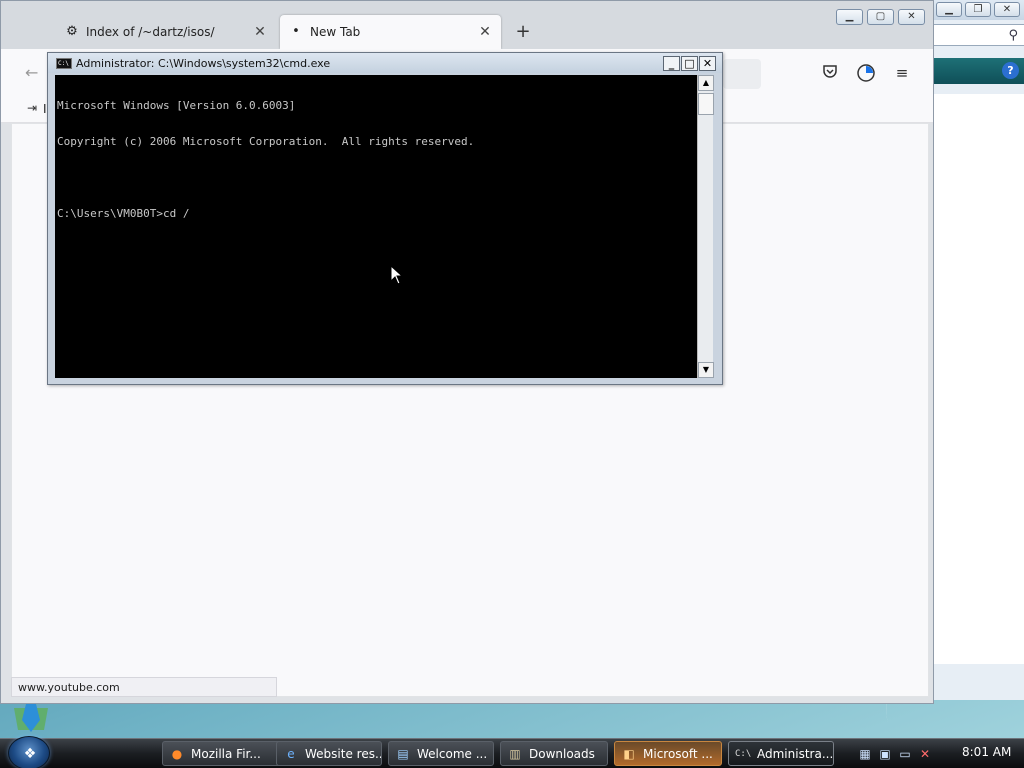 The width and height of the screenshot is (1024, 768). What do you see at coordinates (150, 32) in the screenshot?
I see `tab-label: Index of /~dartz/isos/` at bounding box center [150, 32].